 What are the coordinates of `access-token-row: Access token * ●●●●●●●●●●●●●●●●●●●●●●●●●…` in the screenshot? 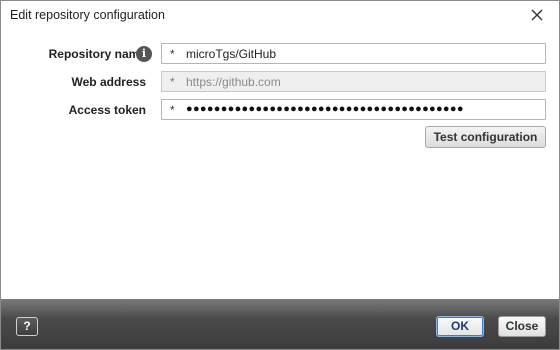 It's located at (280, 110).